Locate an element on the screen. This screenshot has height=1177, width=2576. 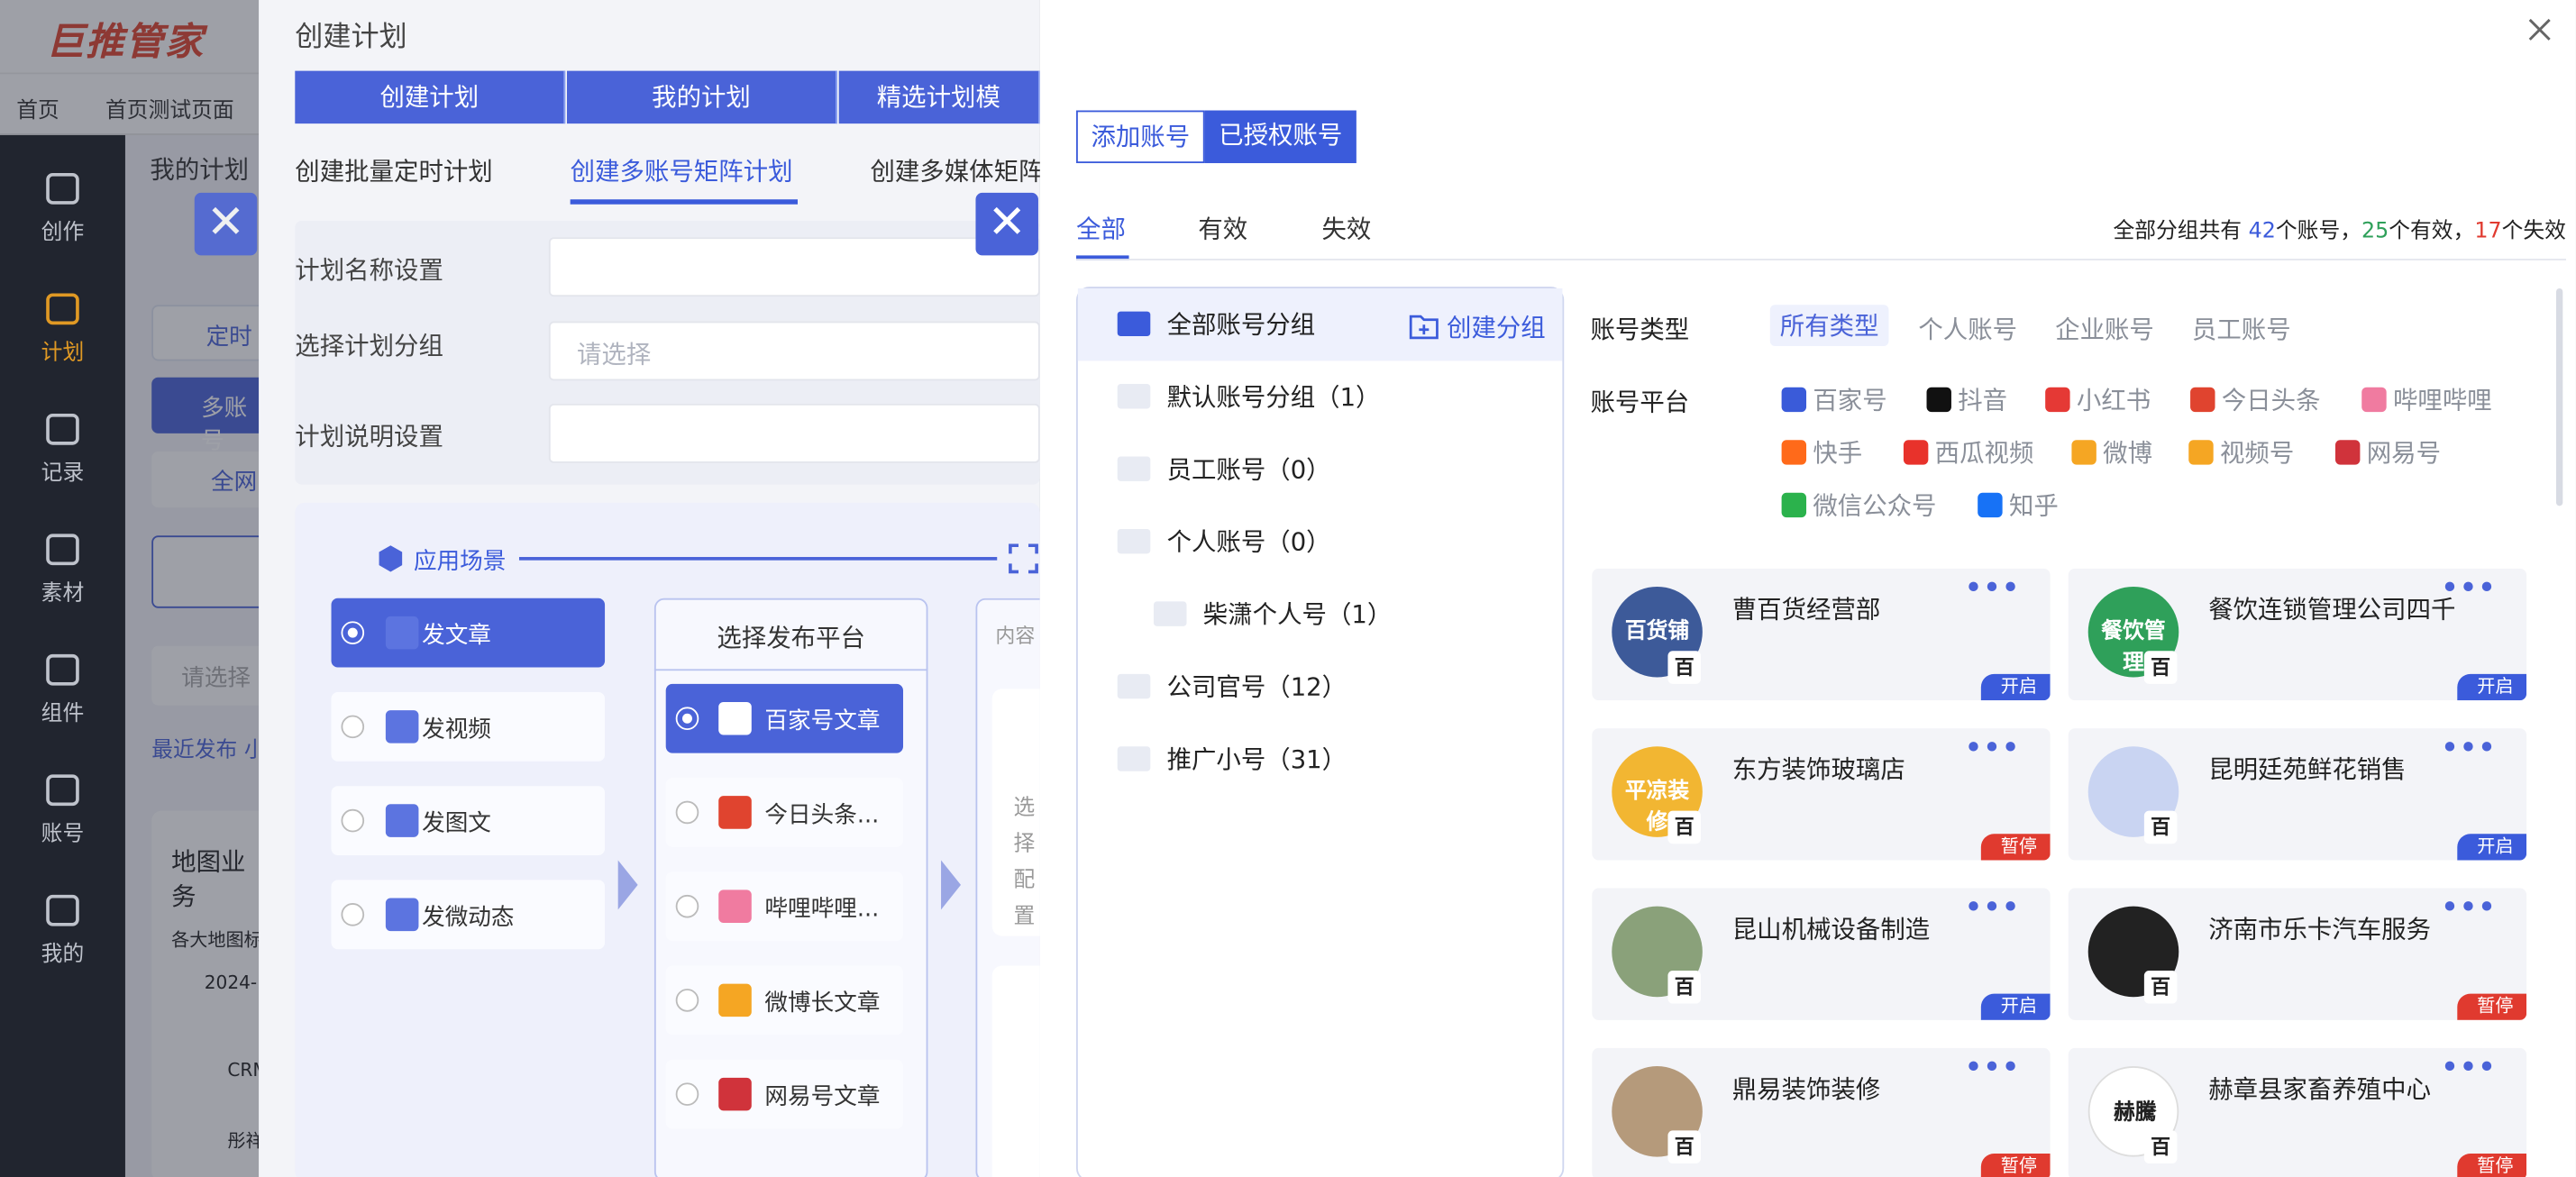
scene-option: 发图文 is located at coordinates (469, 820).